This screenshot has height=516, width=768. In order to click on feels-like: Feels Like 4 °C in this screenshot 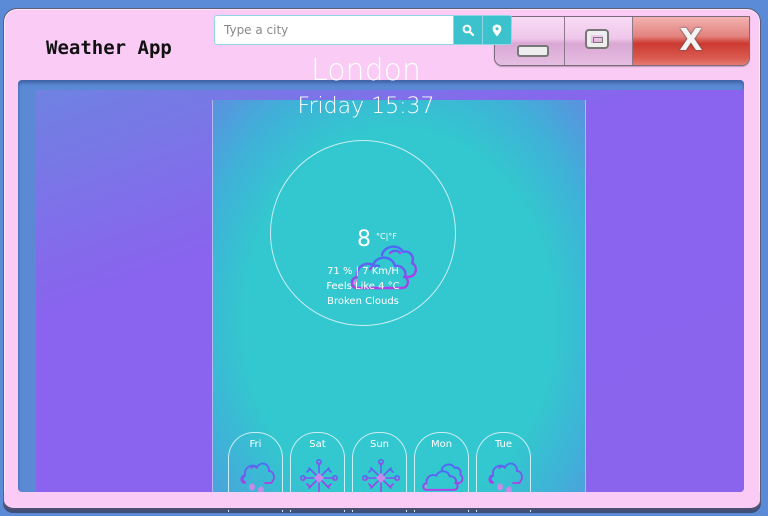, I will do `click(363, 286)`.